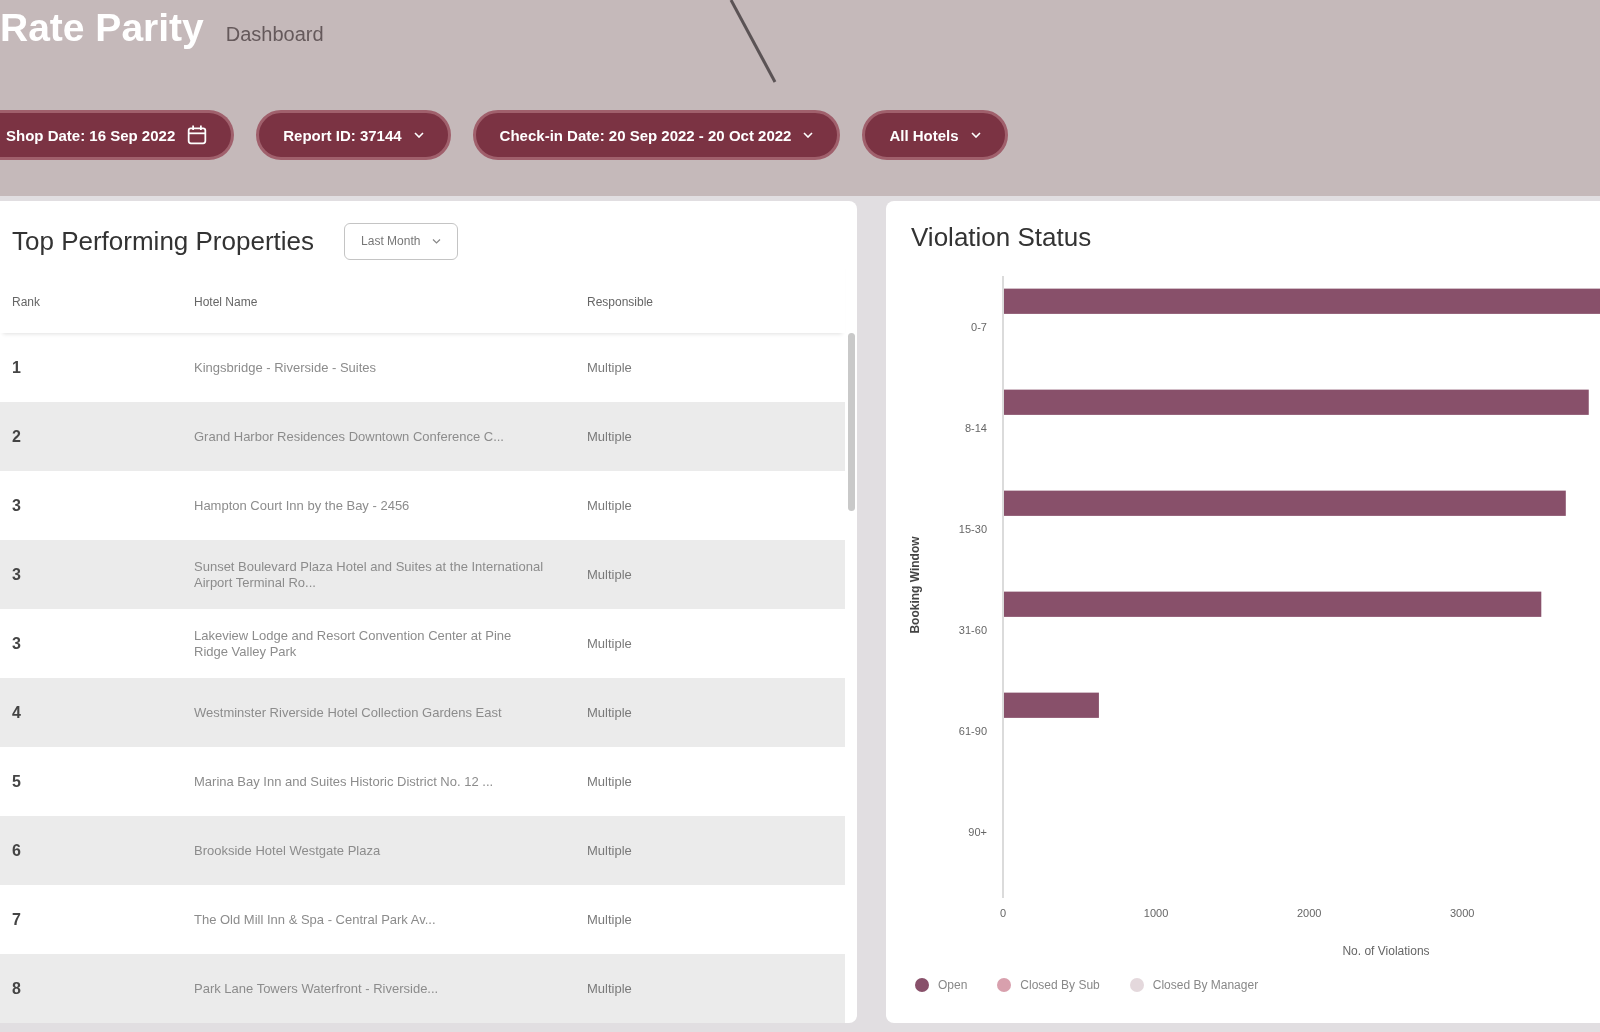 This screenshot has height=1032, width=1600. Describe the element at coordinates (975, 427) in the screenshot. I see `axis-tick-label: 8-14` at that location.